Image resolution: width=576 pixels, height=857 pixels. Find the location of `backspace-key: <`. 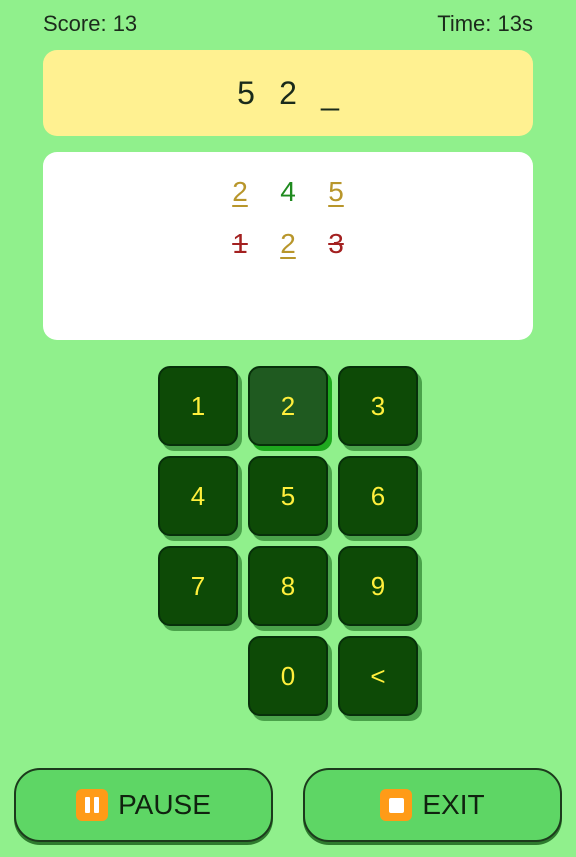

backspace-key: < is located at coordinates (378, 676).